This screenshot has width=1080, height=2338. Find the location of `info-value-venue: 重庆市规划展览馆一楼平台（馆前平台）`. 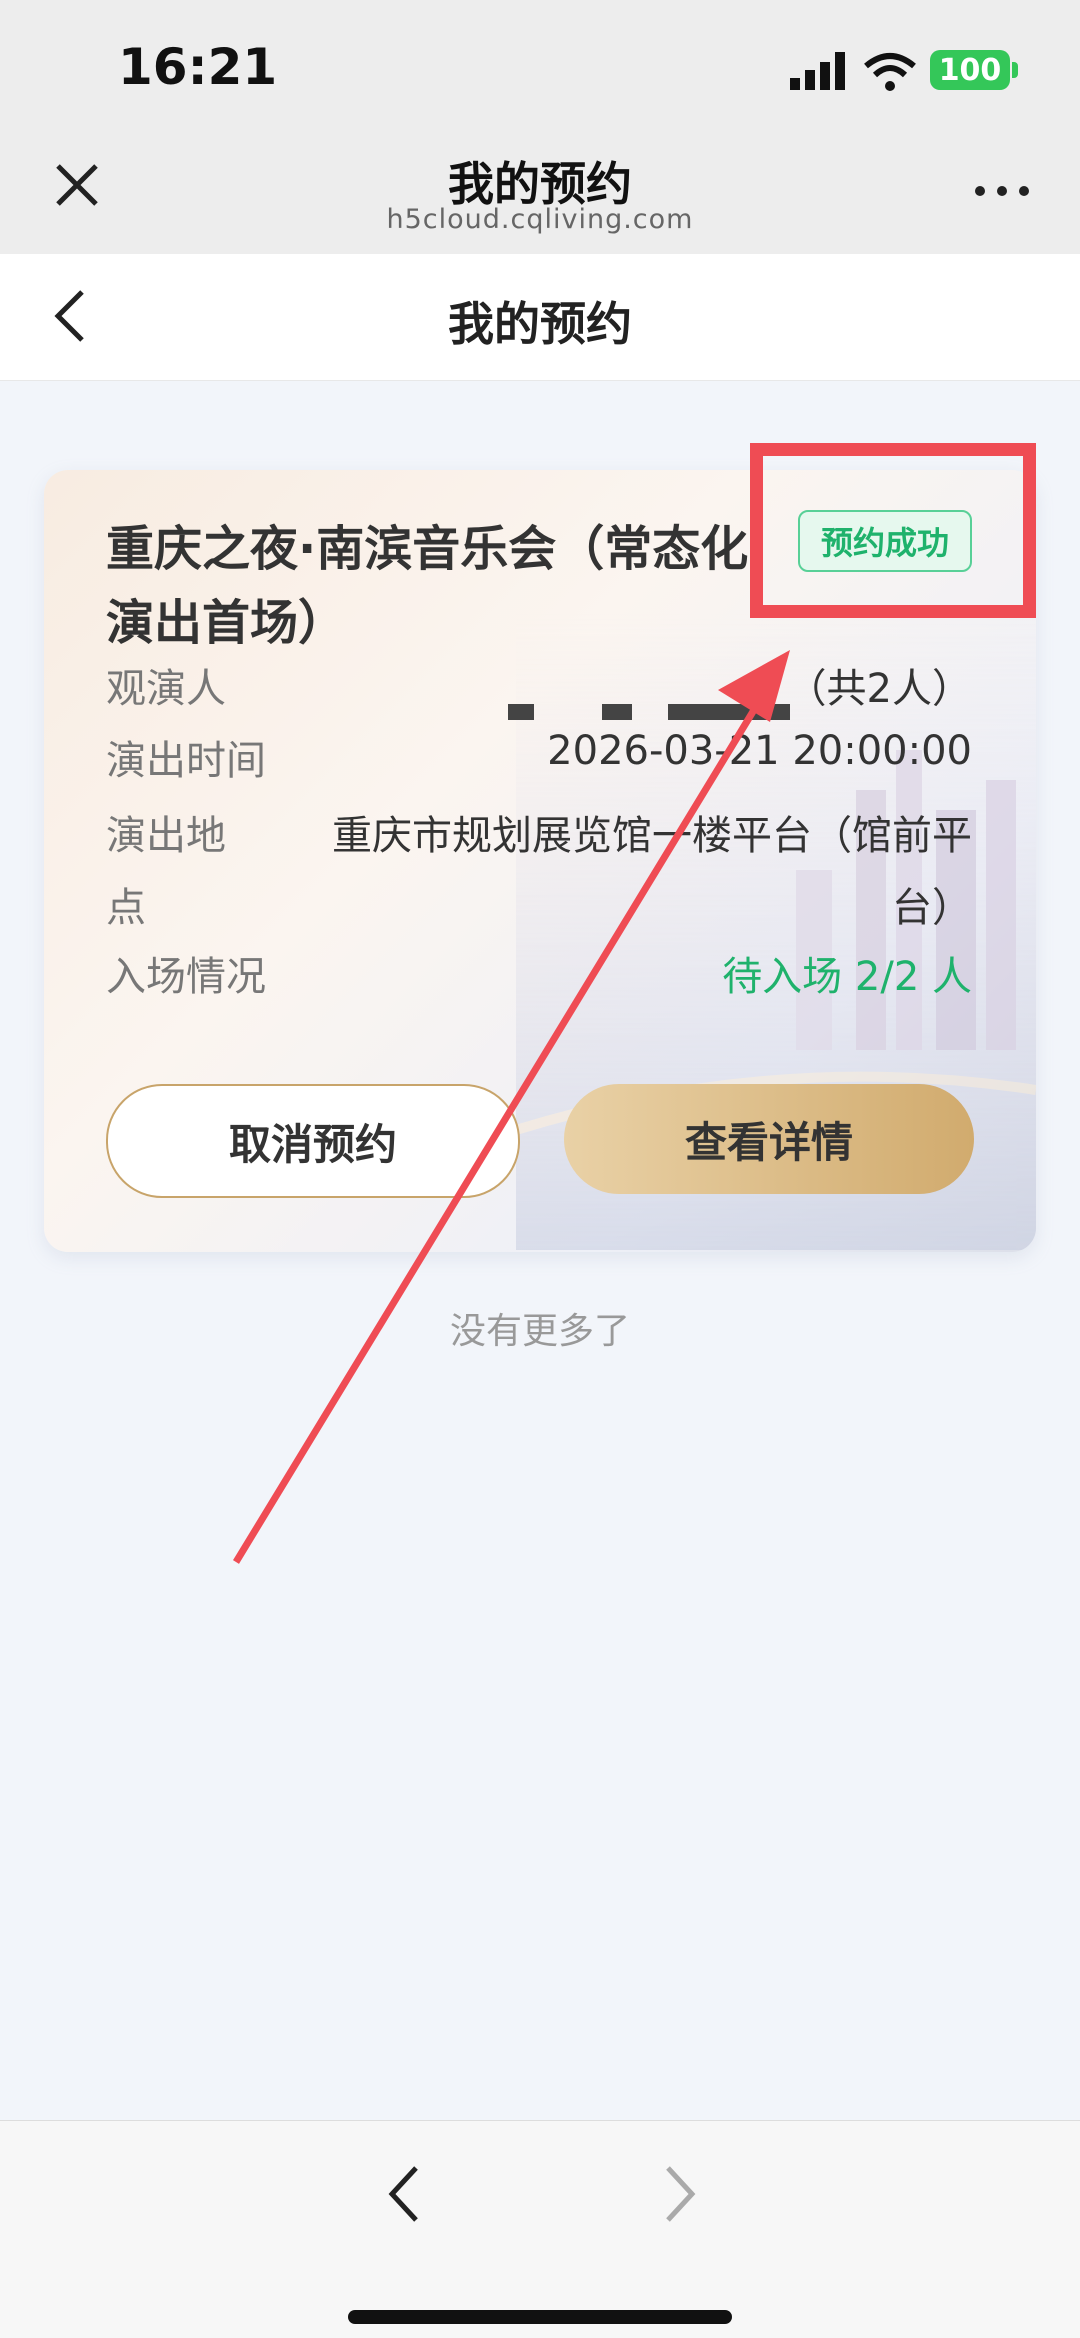

info-value-venue: 重庆市规划展览馆一楼平台（馆前平台） is located at coordinates (652, 872).